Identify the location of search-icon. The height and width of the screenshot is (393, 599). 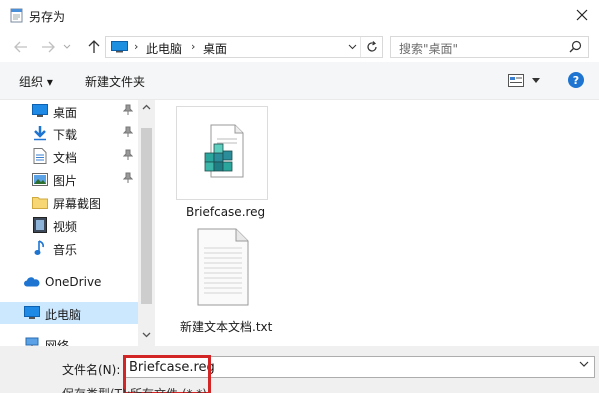
(575, 46).